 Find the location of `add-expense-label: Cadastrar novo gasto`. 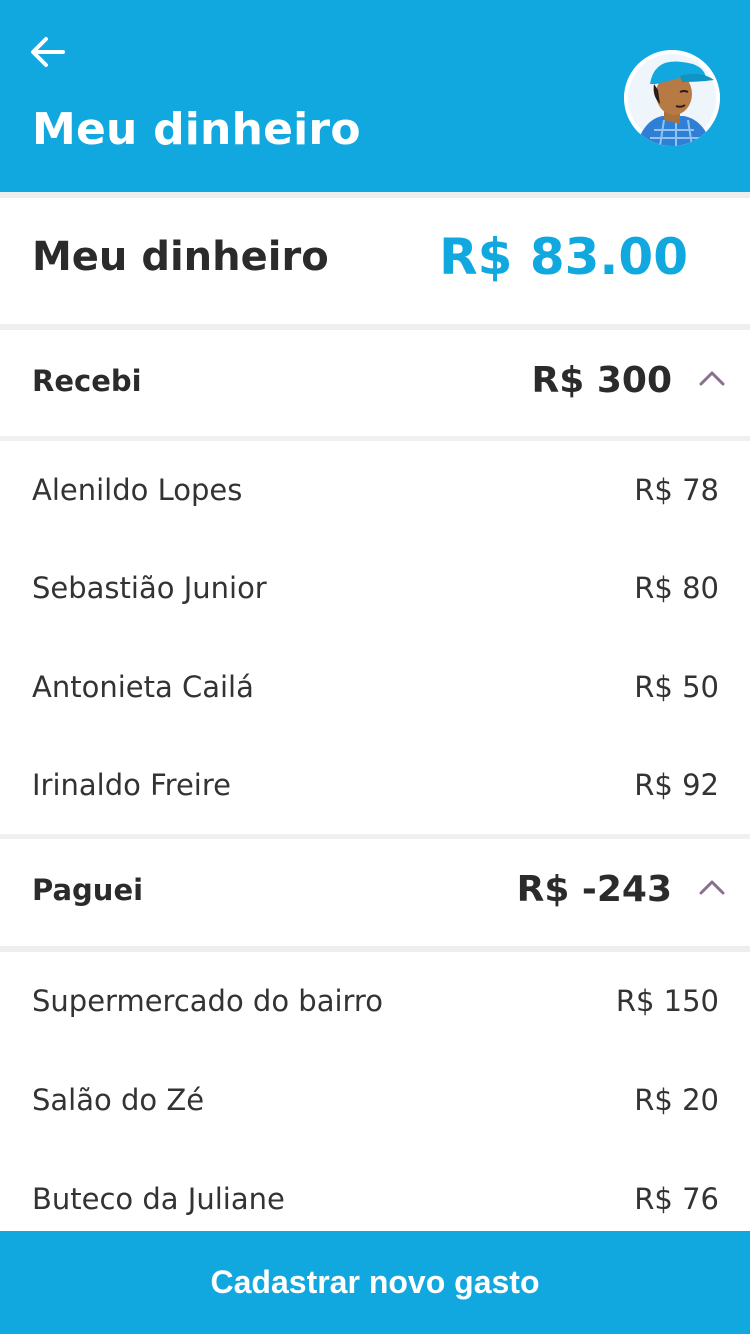

add-expense-label: Cadastrar novo gasto is located at coordinates (375, 1282).